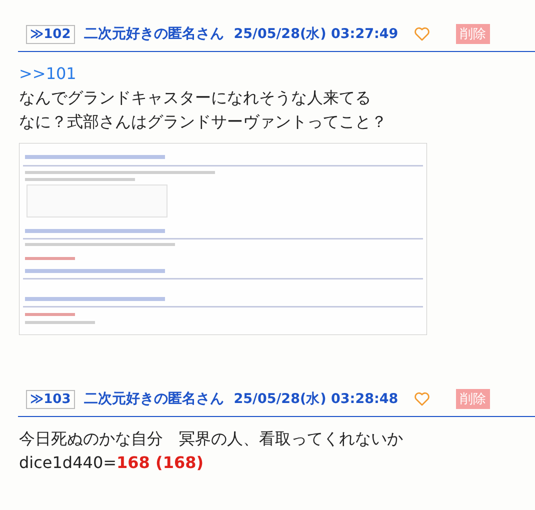 The height and width of the screenshot is (510, 535). Describe the element at coordinates (112, 463) in the screenshot. I see `dice-roll-text: dice1d440=168 (168)` at that location.